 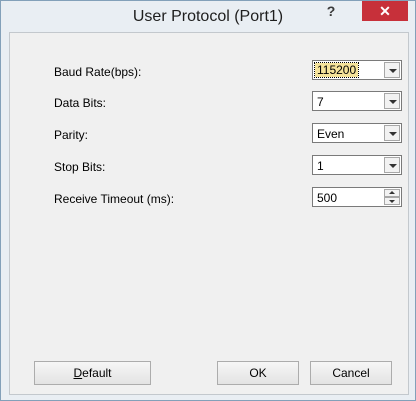 I want to click on spin-control, so click(x=392, y=197).